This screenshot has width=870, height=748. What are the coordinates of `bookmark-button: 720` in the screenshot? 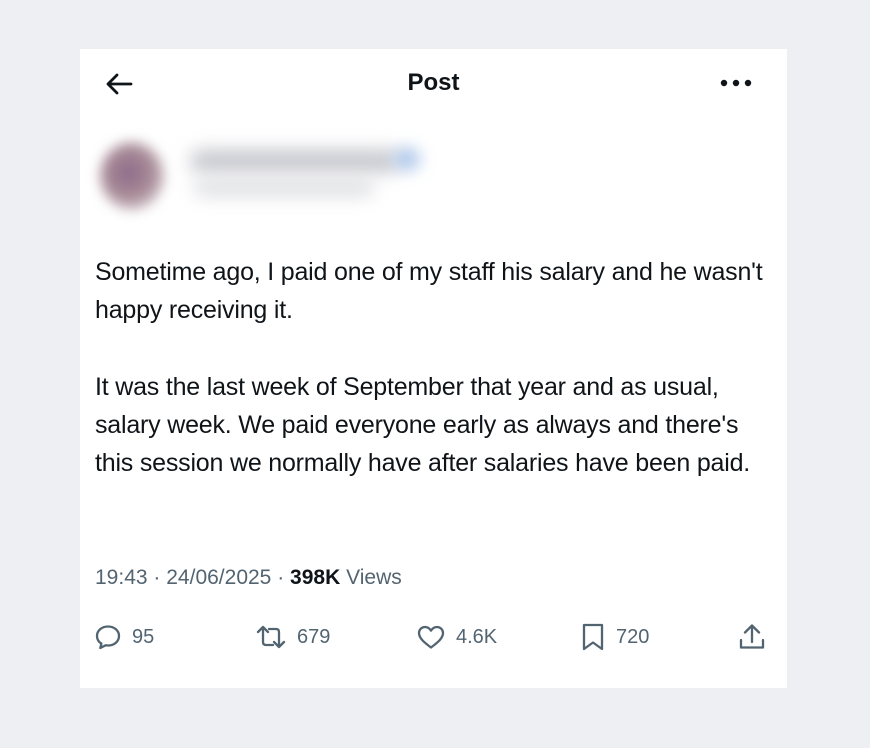 It's located at (614, 637).